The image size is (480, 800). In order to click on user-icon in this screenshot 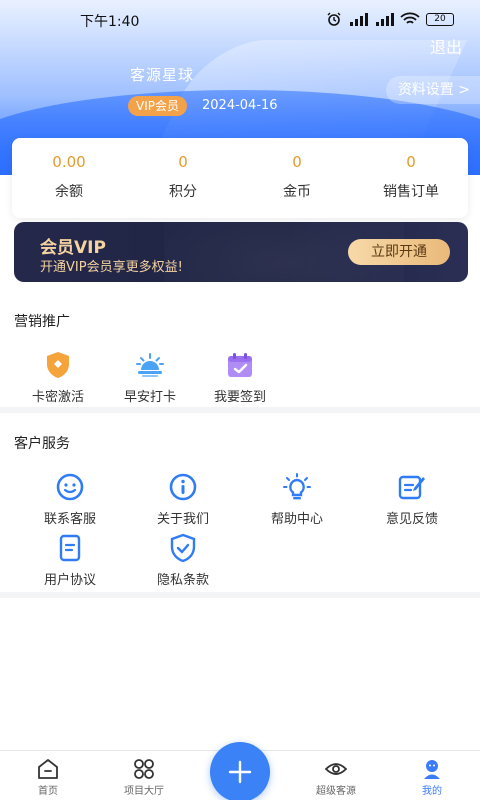, I will do `click(432, 769)`.